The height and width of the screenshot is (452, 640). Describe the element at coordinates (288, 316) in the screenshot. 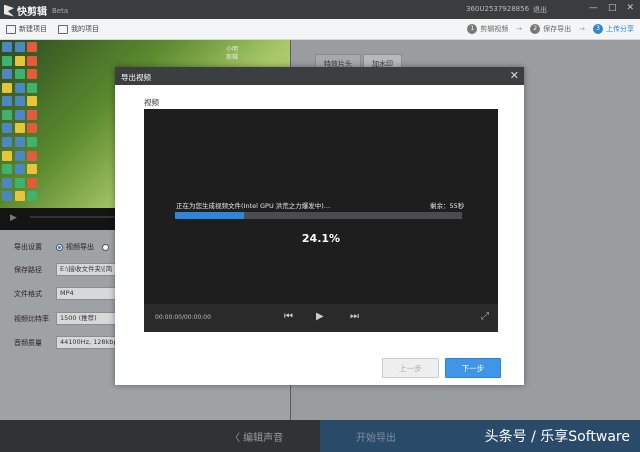

I see `skip-back-icon: ⏮` at that location.